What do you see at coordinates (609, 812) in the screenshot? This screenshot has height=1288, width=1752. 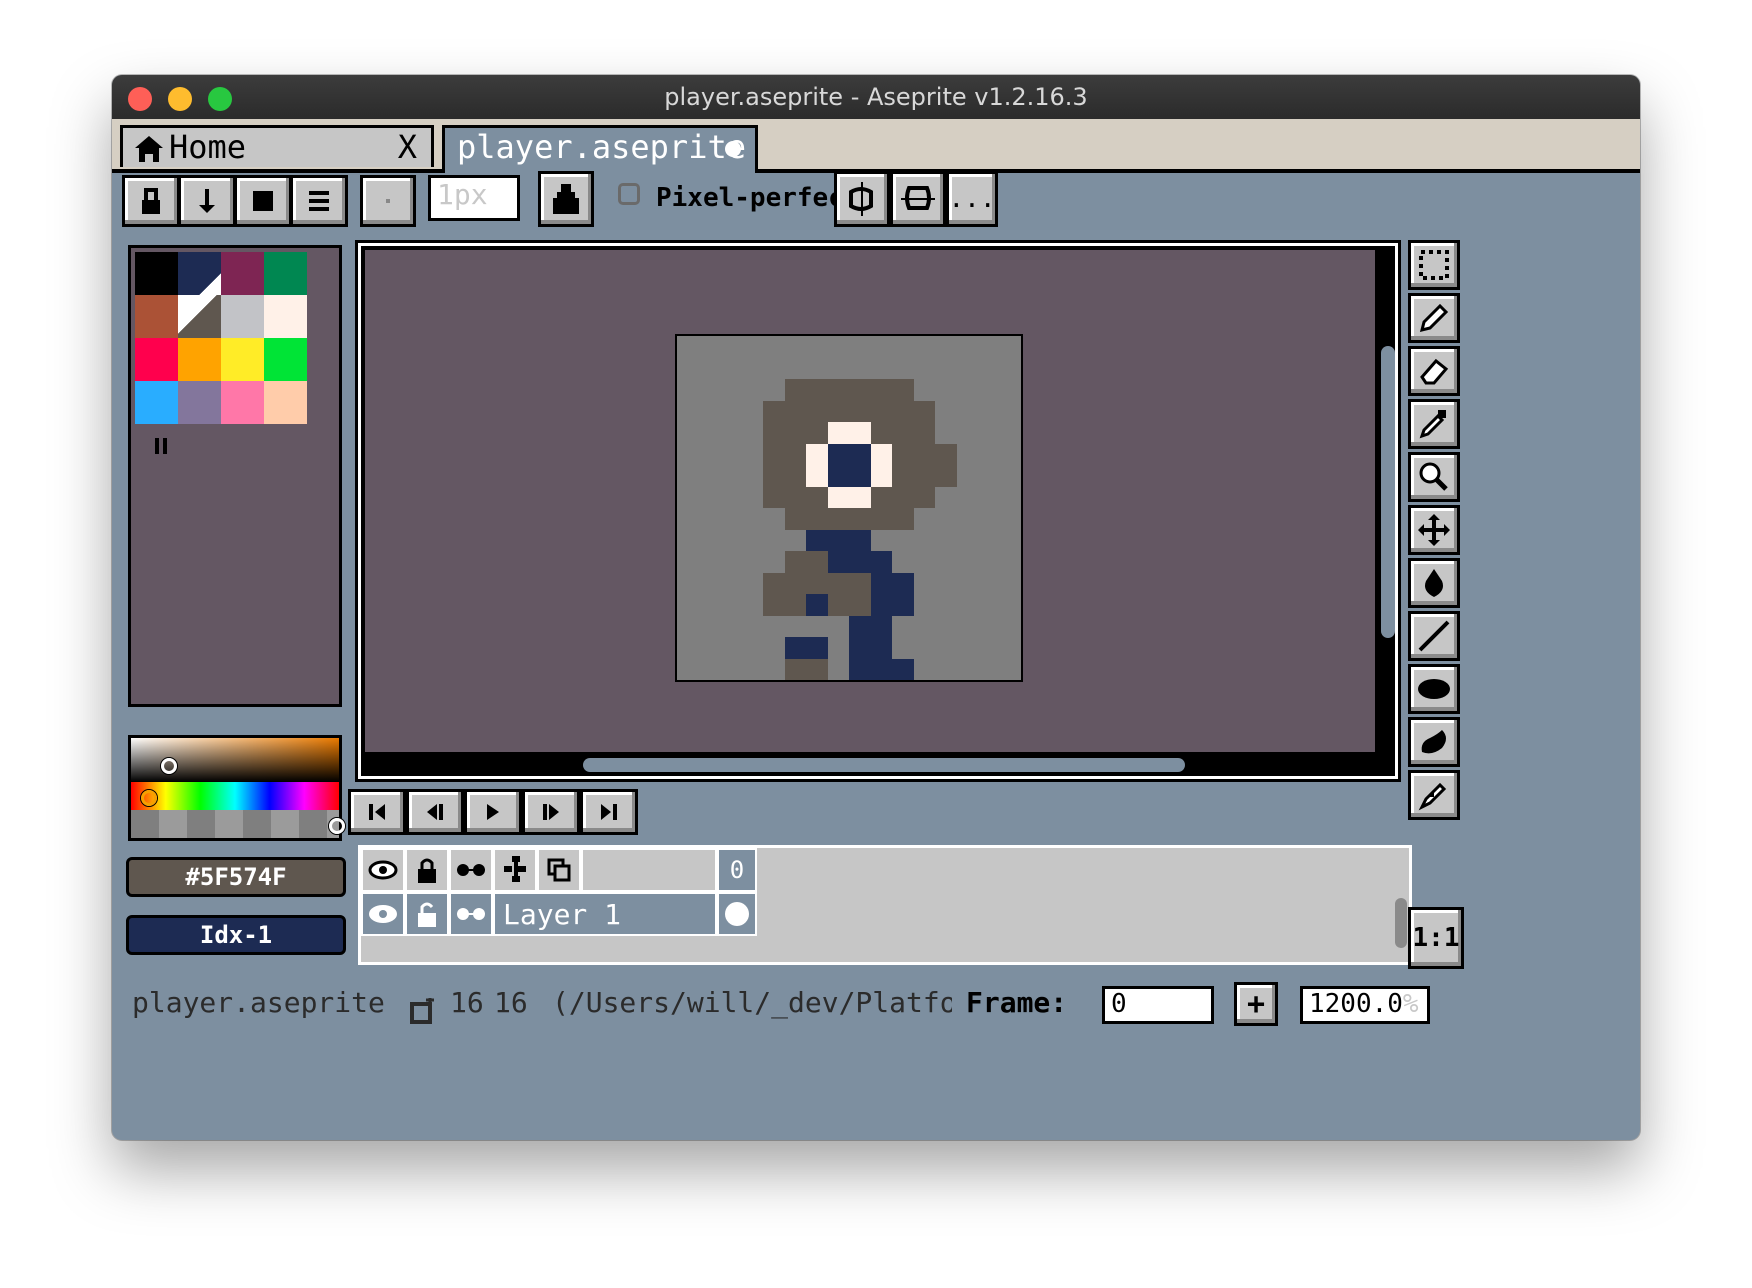 I see `last-frame-button` at bounding box center [609, 812].